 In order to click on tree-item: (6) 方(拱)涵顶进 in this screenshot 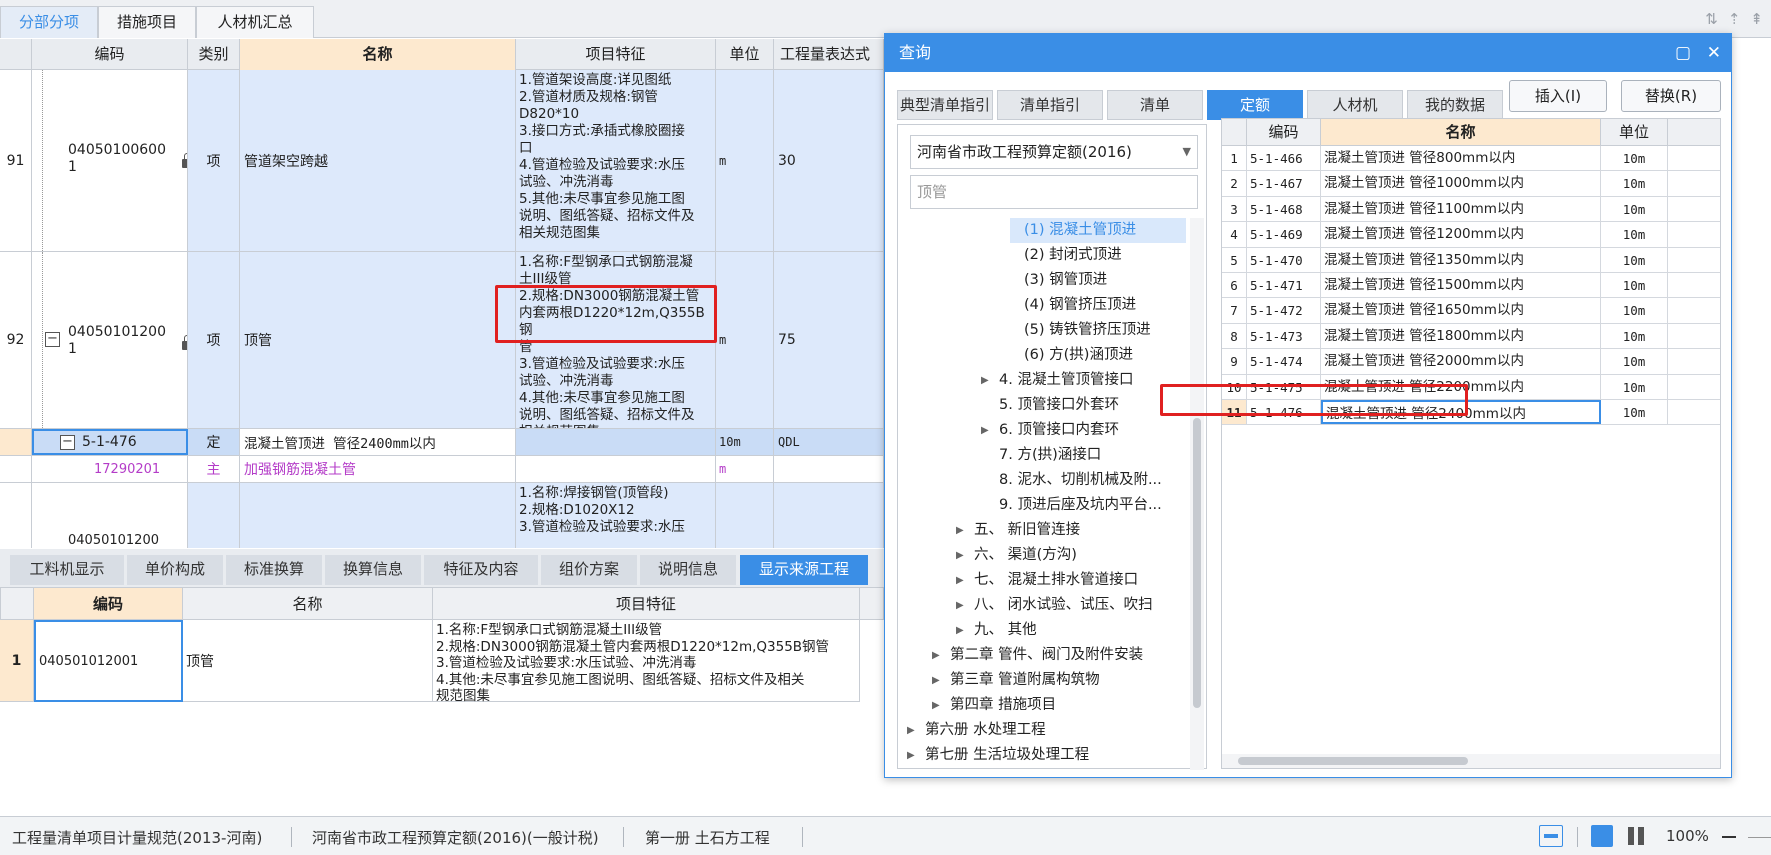, I will do `click(1078, 355)`.